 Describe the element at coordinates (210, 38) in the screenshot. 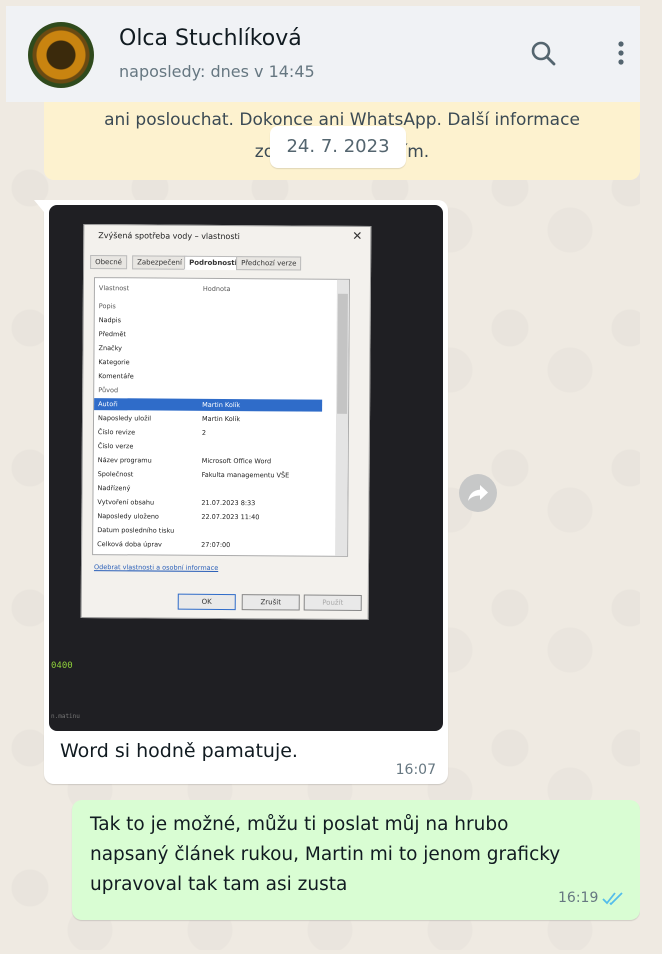

I see `contact-name: Olca Stuchlíková` at that location.